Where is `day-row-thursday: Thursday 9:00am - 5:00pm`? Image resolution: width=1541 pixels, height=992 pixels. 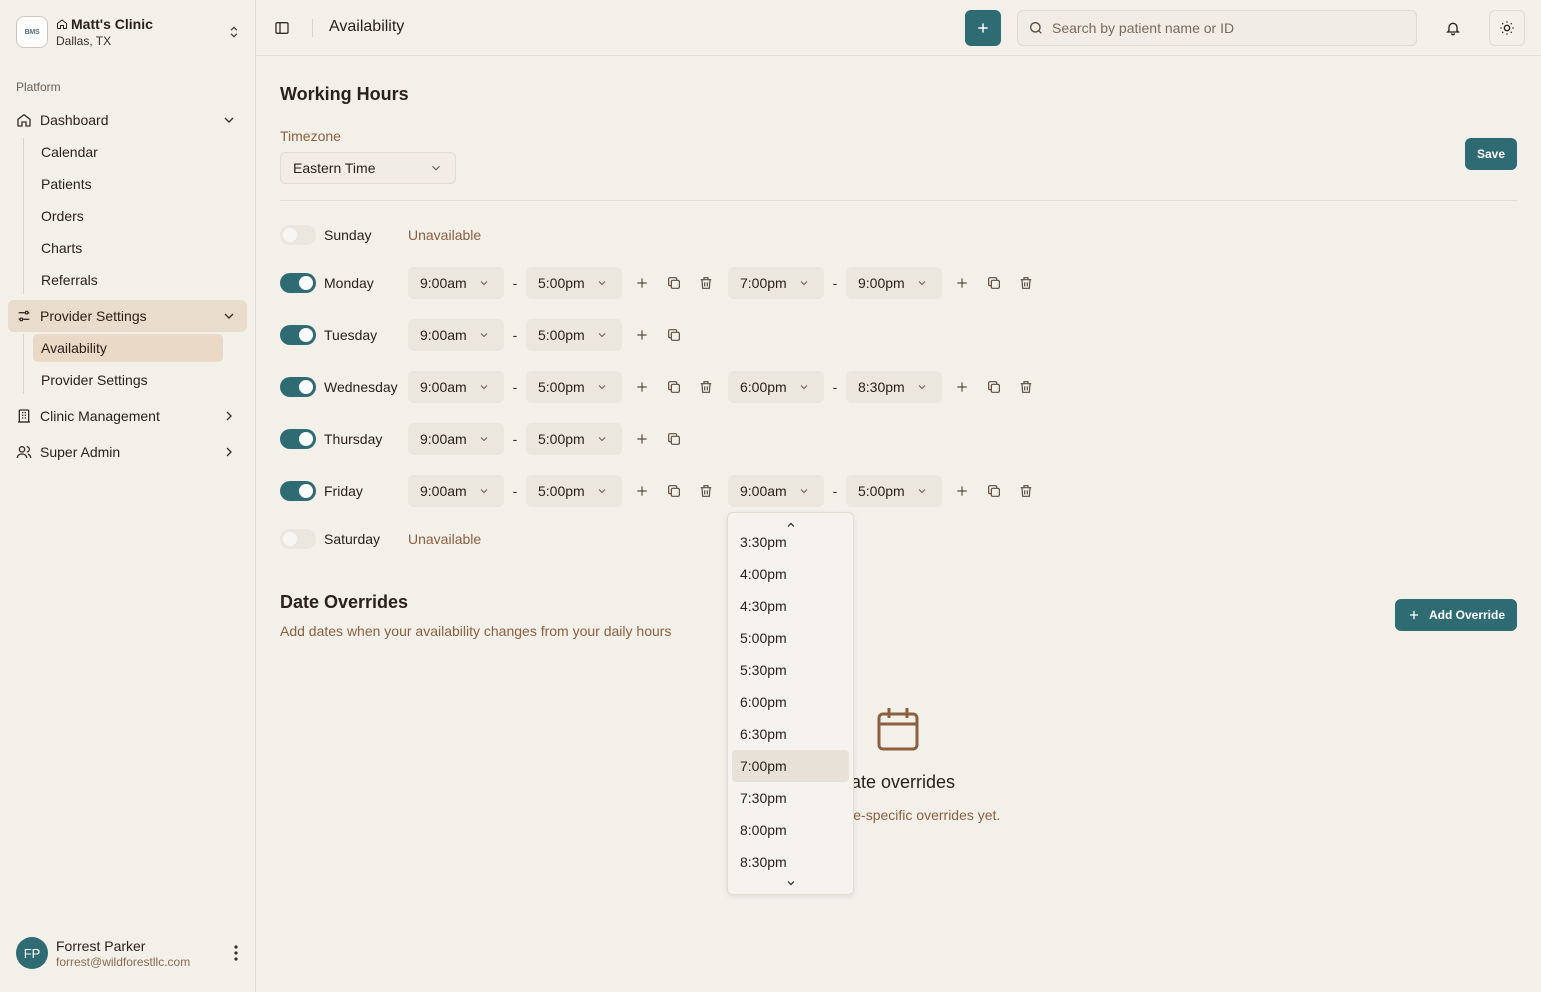
day-row-thursday: Thursday 9:00am - 5:00pm is located at coordinates (485, 439).